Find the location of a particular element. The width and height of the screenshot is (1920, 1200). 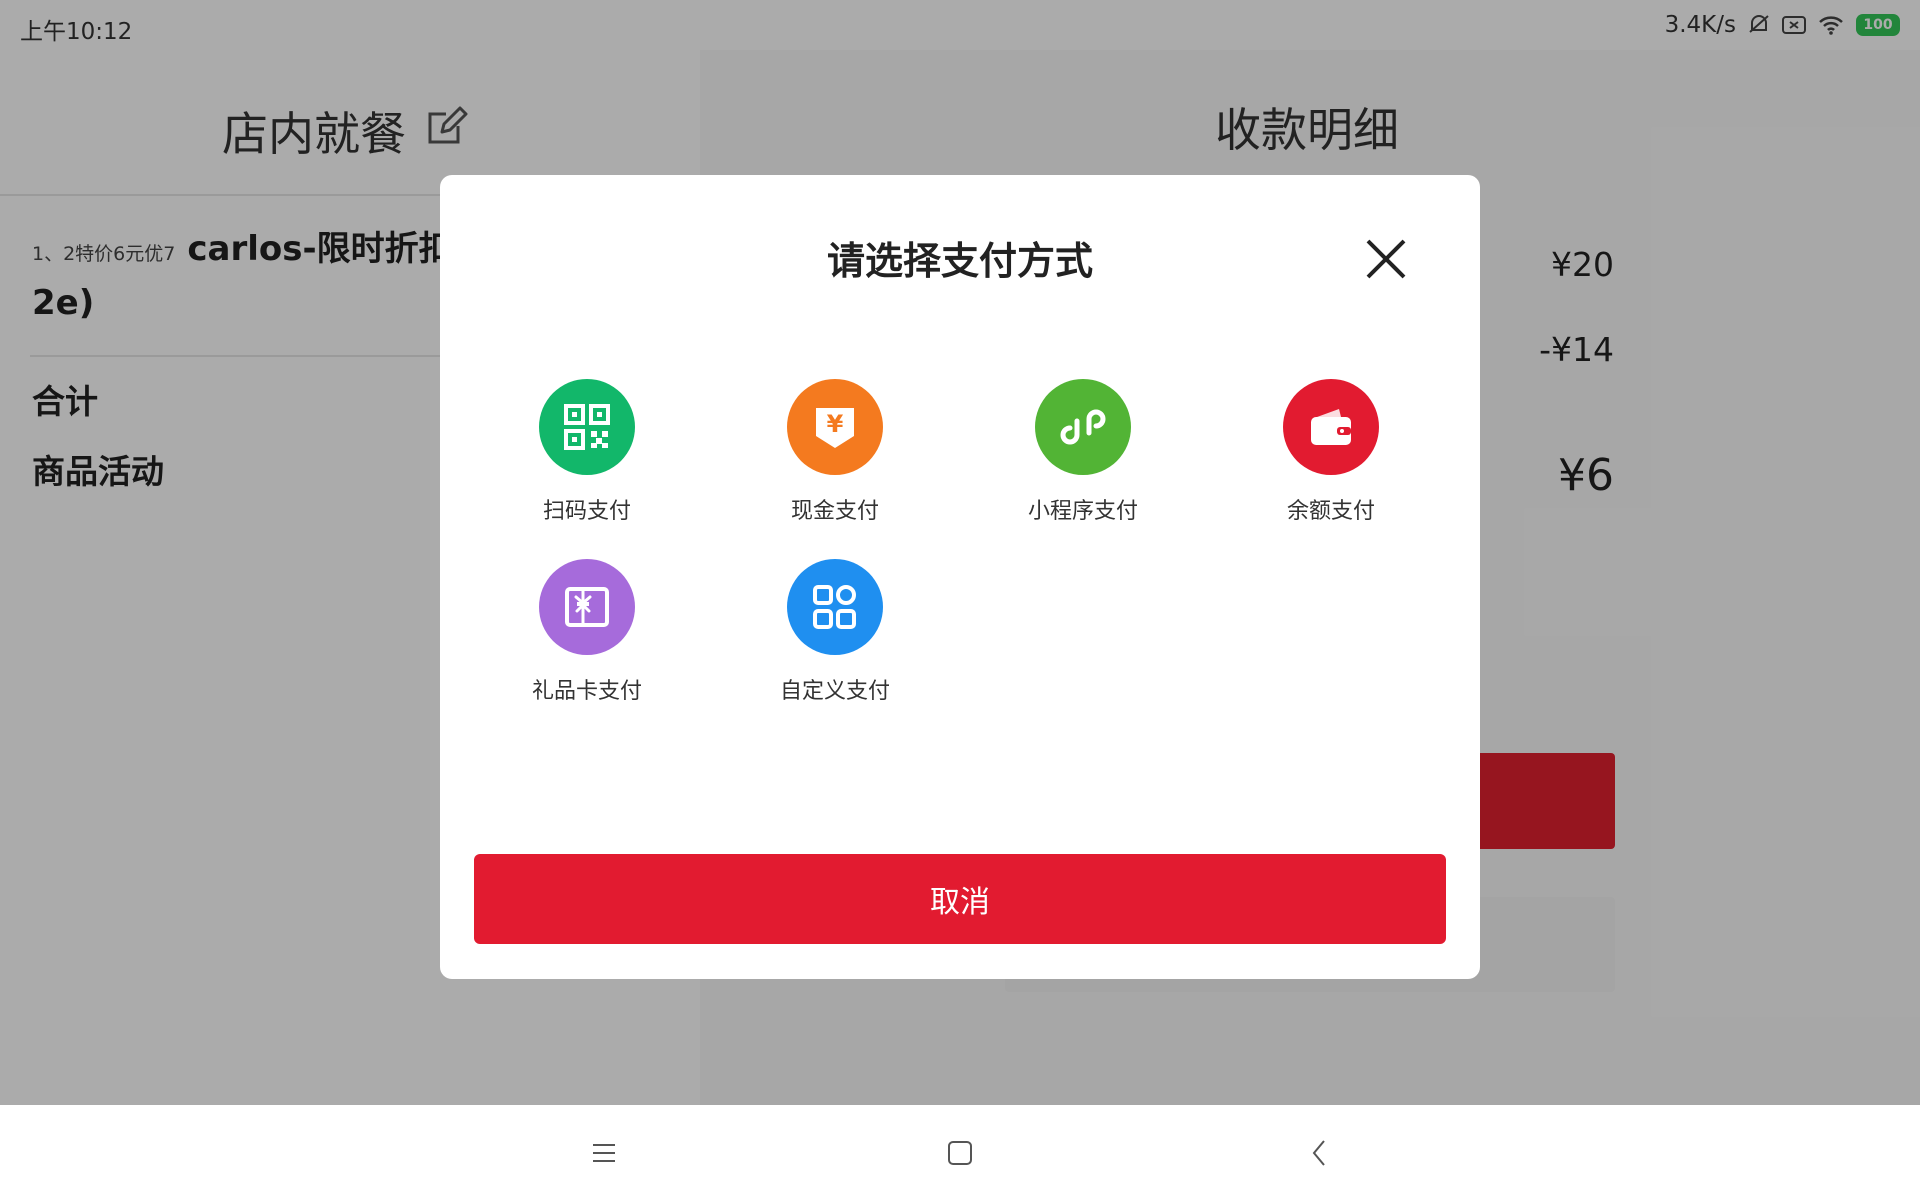

payment-method-mini-program: 小程序支付 is located at coordinates (1083, 452).